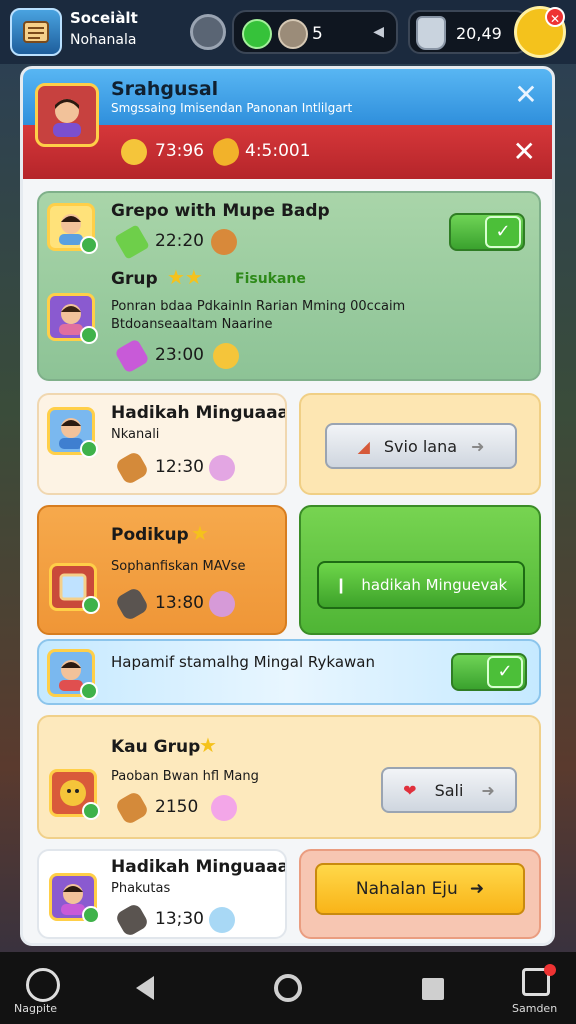  What do you see at coordinates (43, 985) in the screenshot?
I see `navigate-icon` at bounding box center [43, 985].